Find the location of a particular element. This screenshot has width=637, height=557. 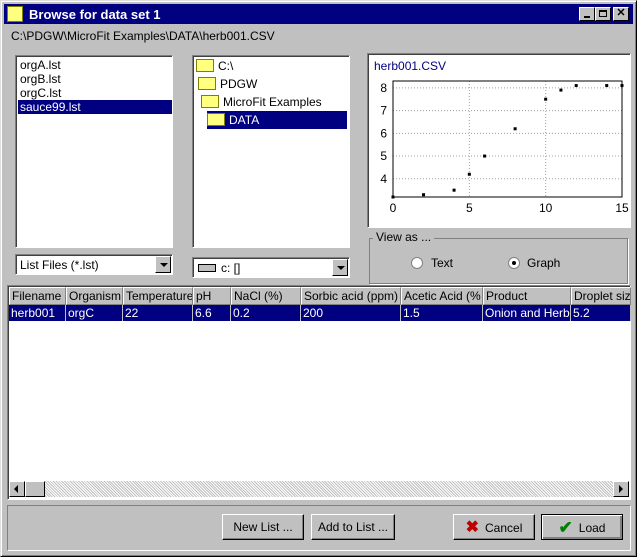

minimize-button is located at coordinates (587, 14).